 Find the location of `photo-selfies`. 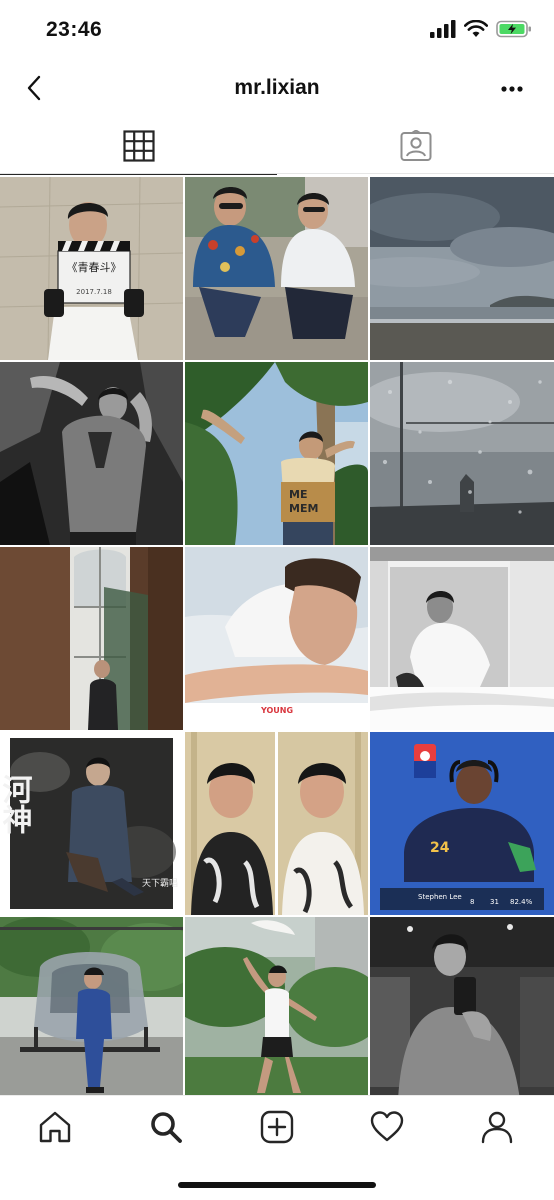

photo-selfies is located at coordinates (276, 823).